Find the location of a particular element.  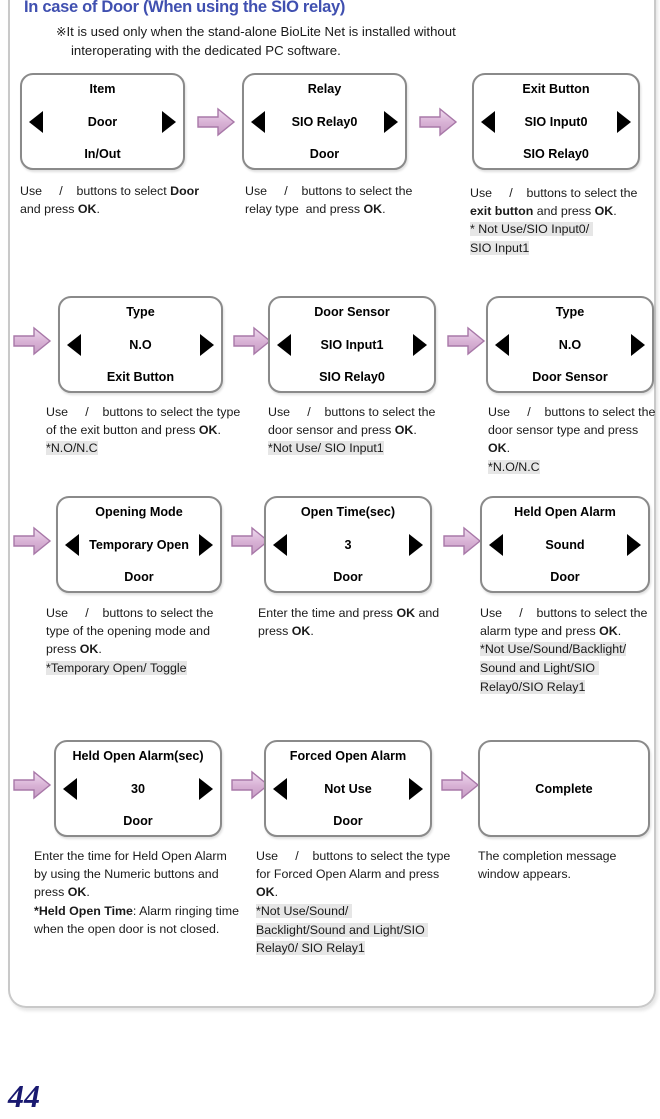

lcd-screen-forced-open-alarm: Forced Open Alarm Not Use Door is located at coordinates (348, 788).